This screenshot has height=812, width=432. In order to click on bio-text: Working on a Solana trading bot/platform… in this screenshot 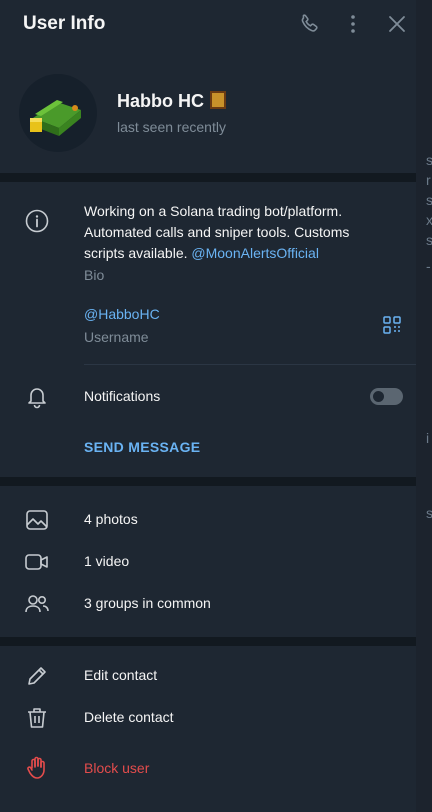, I will do `click(217, 232)`.